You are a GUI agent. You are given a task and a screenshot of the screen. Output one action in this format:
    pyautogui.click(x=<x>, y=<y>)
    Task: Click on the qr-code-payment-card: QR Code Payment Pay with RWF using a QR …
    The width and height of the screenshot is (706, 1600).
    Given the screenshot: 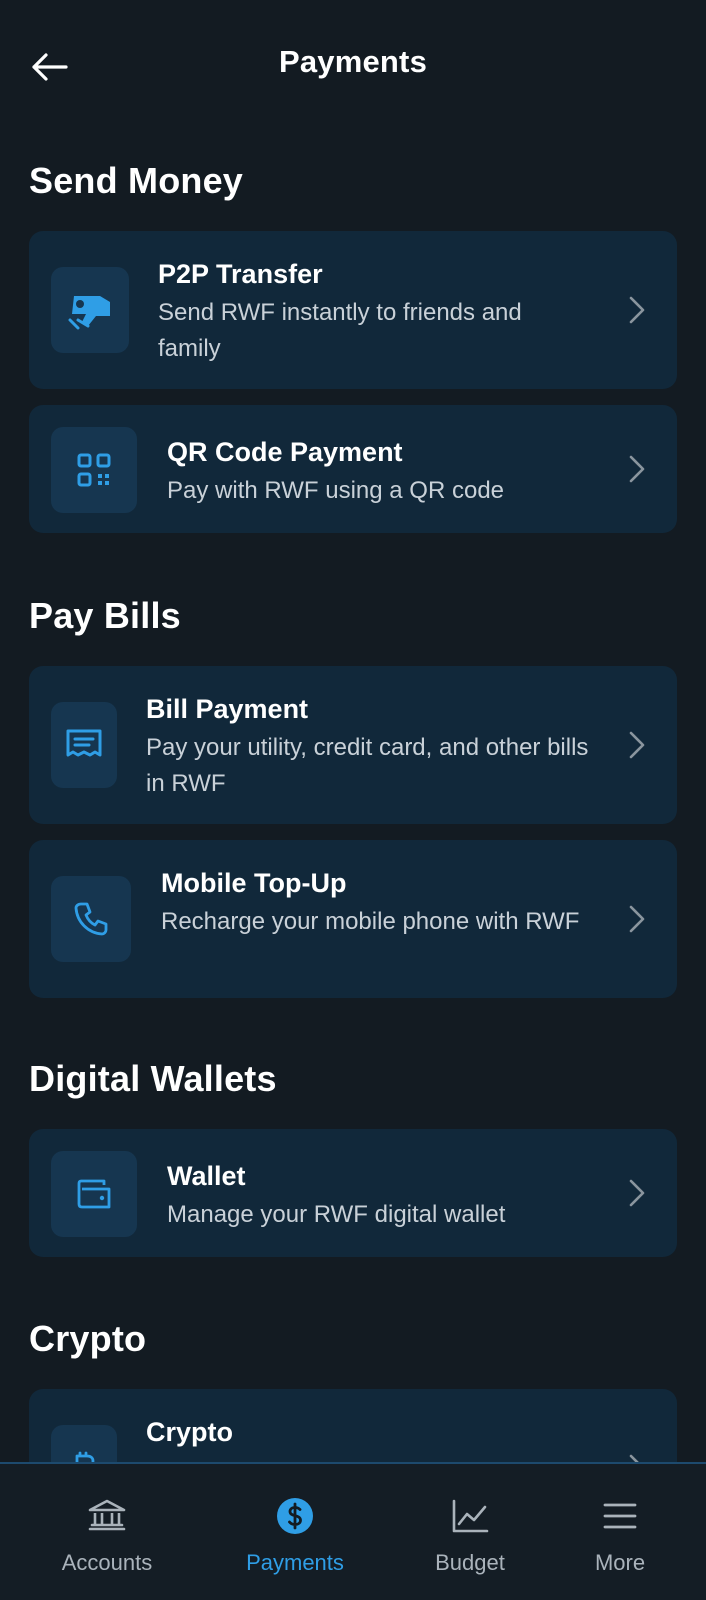 What is the action you would take?
    pyautogui.click(x=353, y=469)
    